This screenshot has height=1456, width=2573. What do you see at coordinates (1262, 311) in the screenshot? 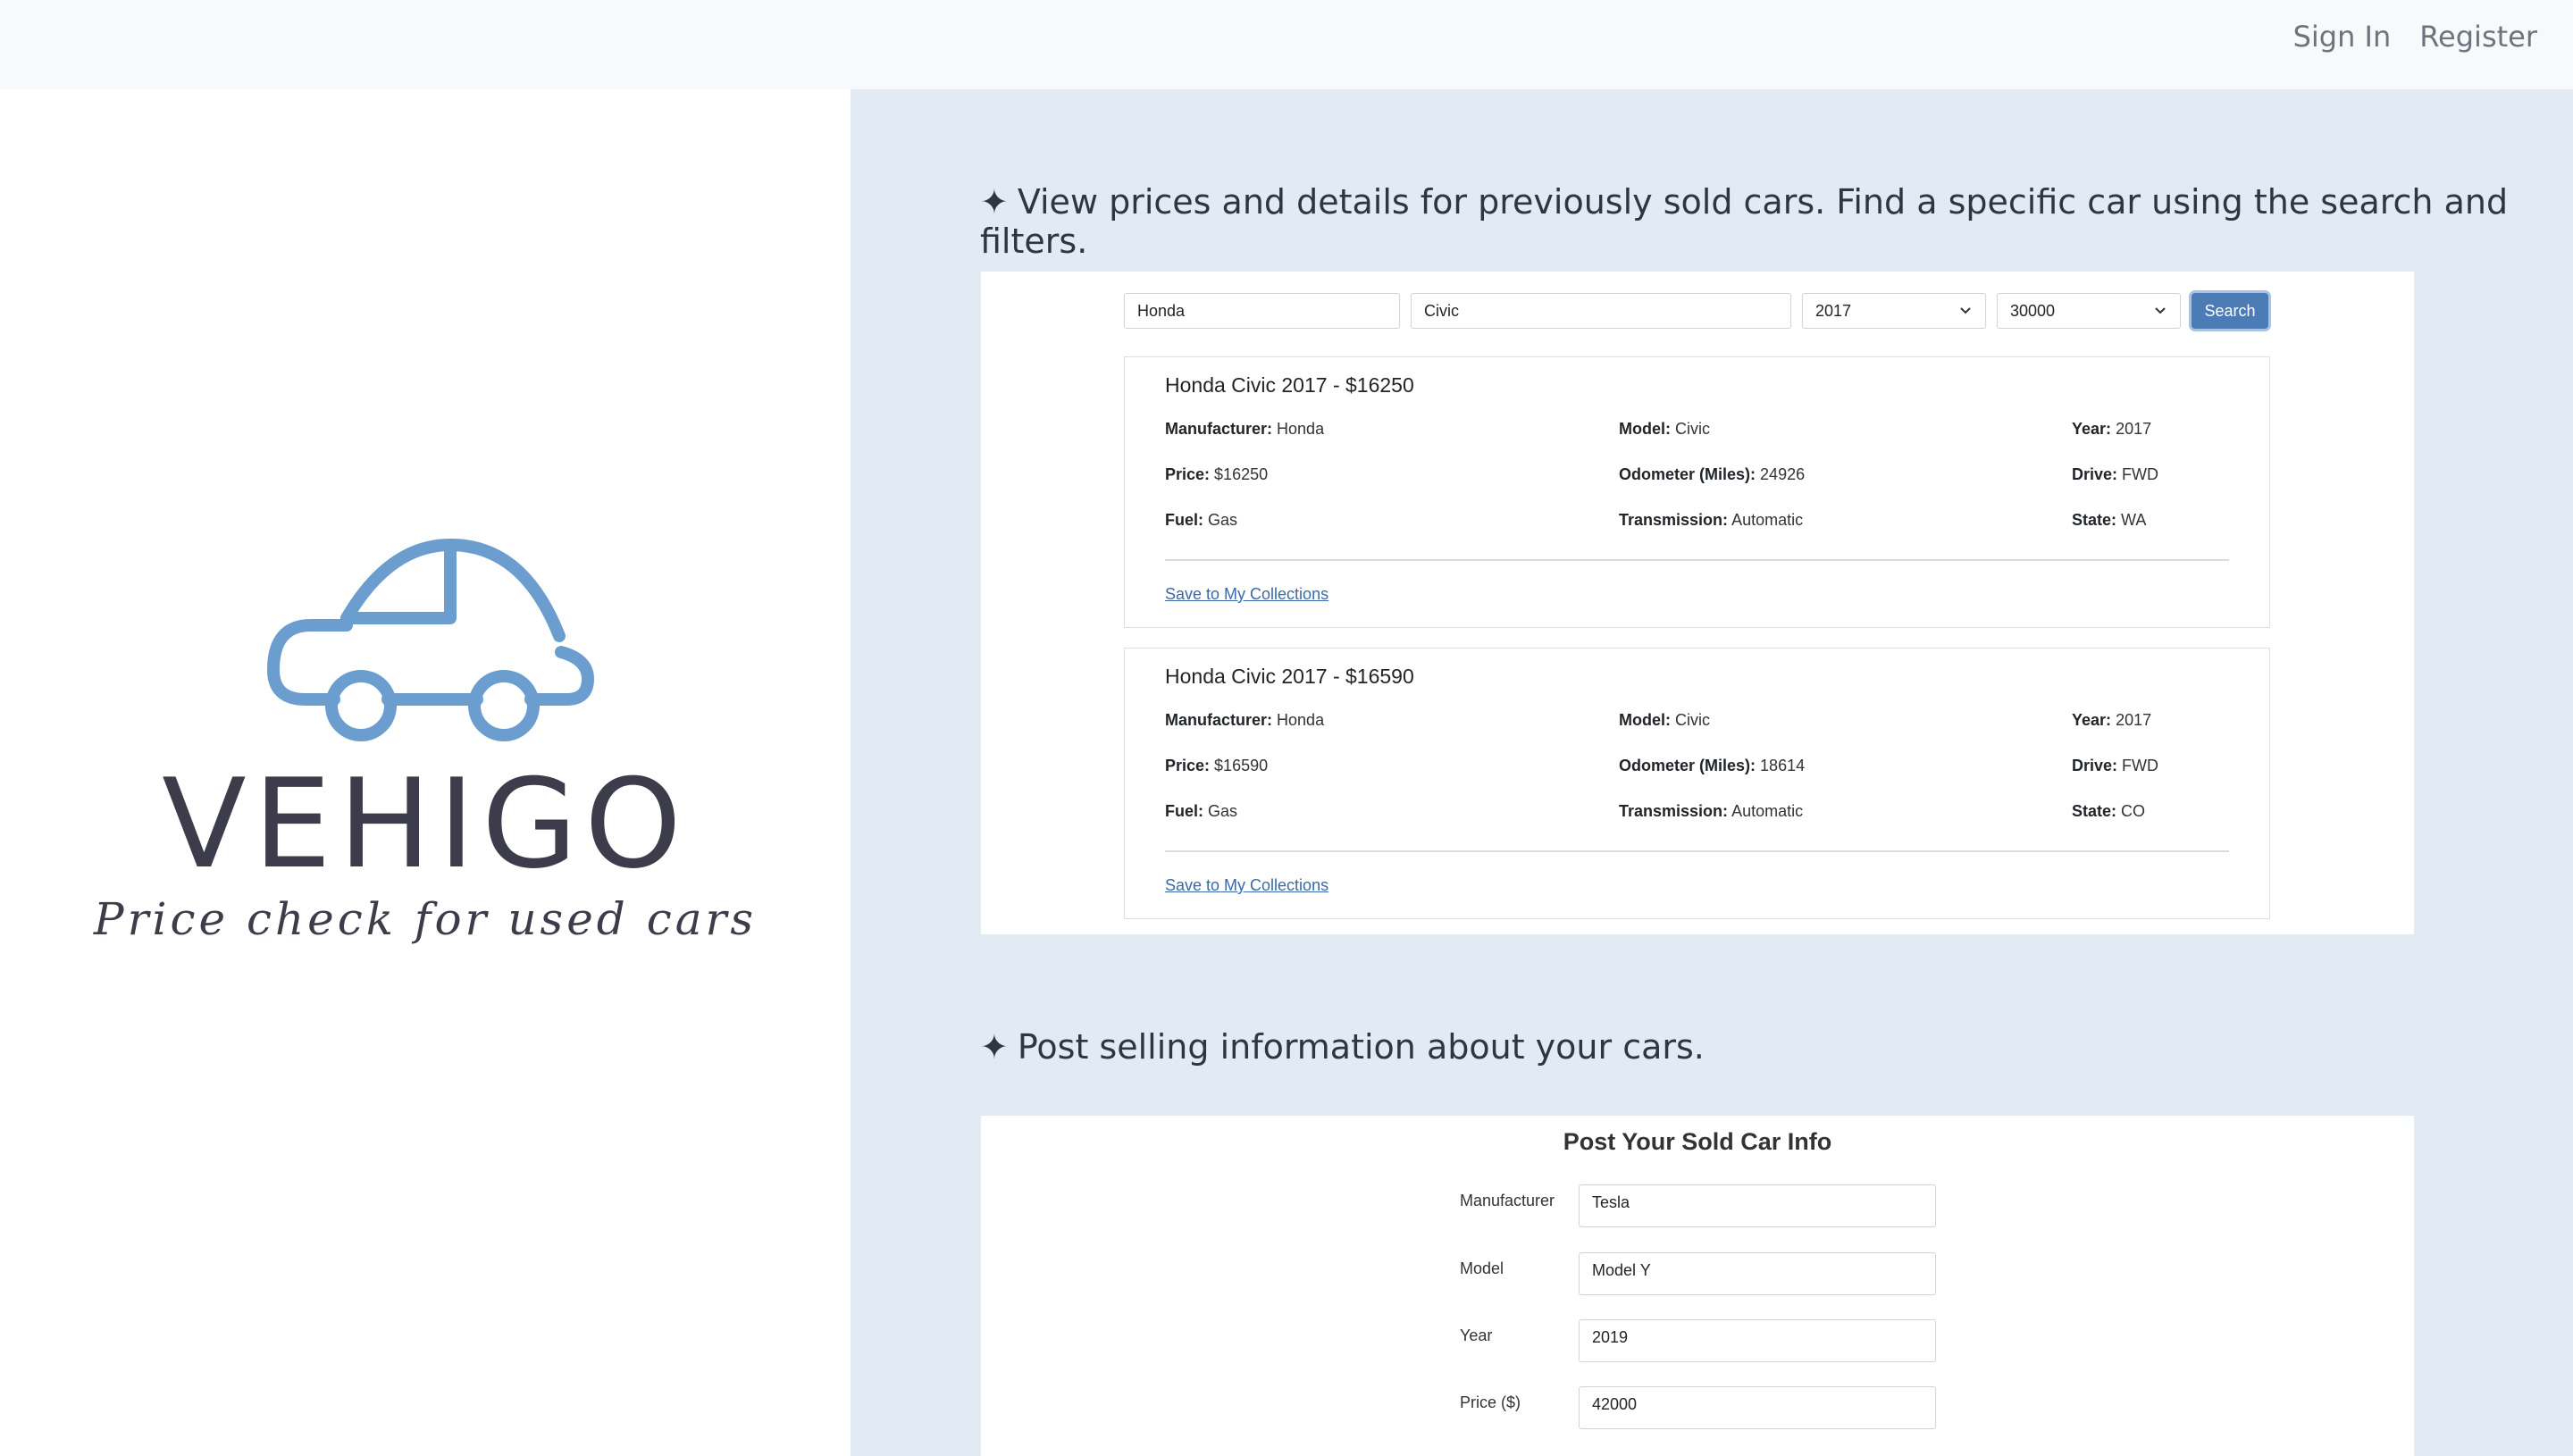
I see `manufacturer-search-input: Honda` at bounding box center [1262, 311].